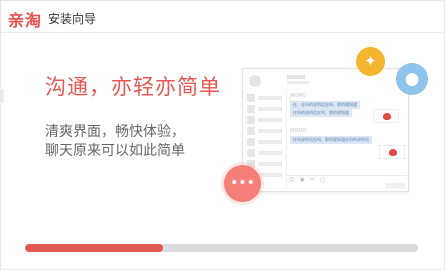  Describe the element at coordinates (115, 132) in the screenshot. I see `page-subtitle-line-1: 清爽界面，畅快体验，` at that location.